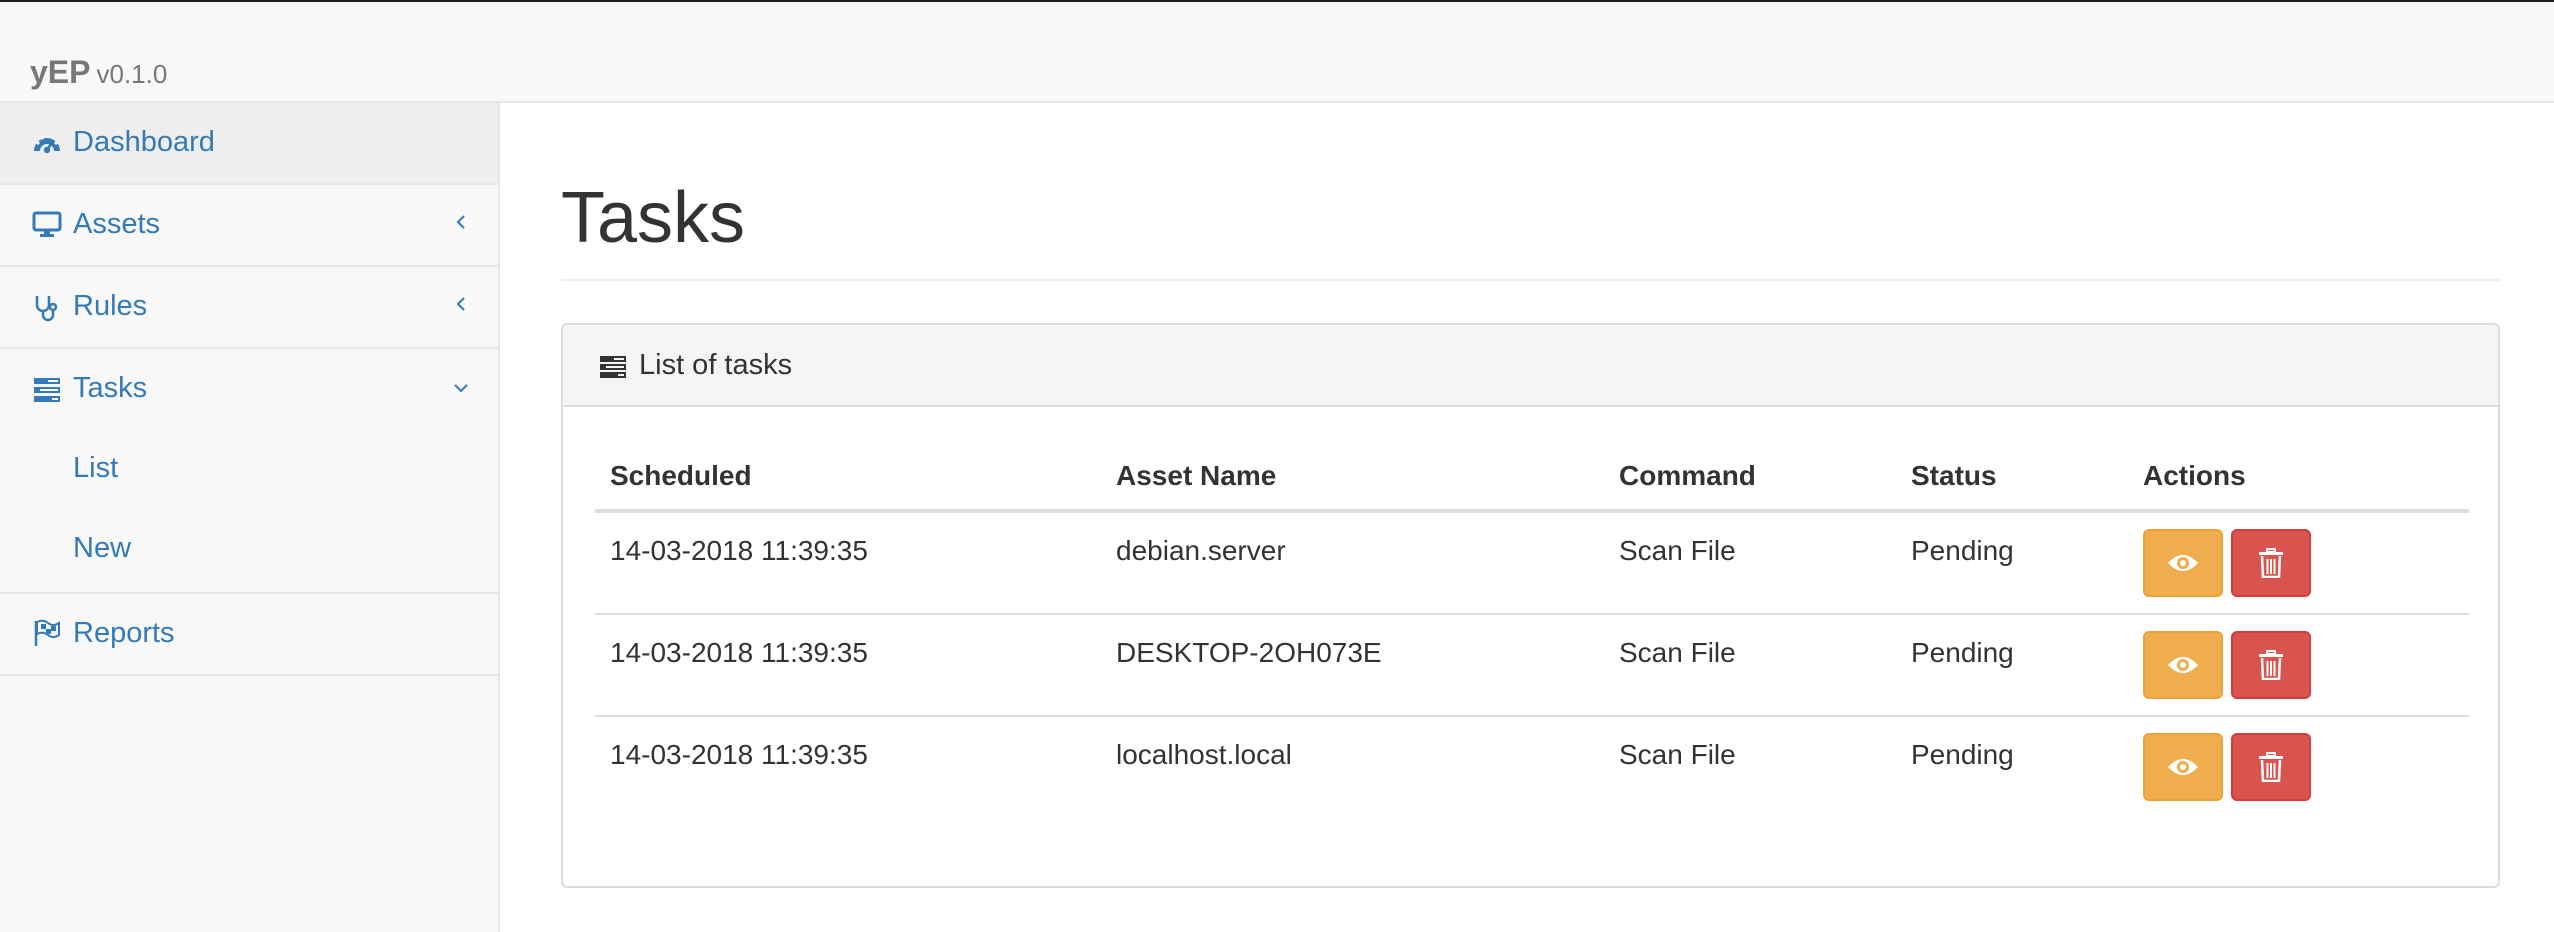 The height and width of the screenshot is (932, 2554). What do you see at coordinates (1196, 476) in the screenshot?
I see `column-header-asset-name: Asset Name` at bounding box center [1196, 476].